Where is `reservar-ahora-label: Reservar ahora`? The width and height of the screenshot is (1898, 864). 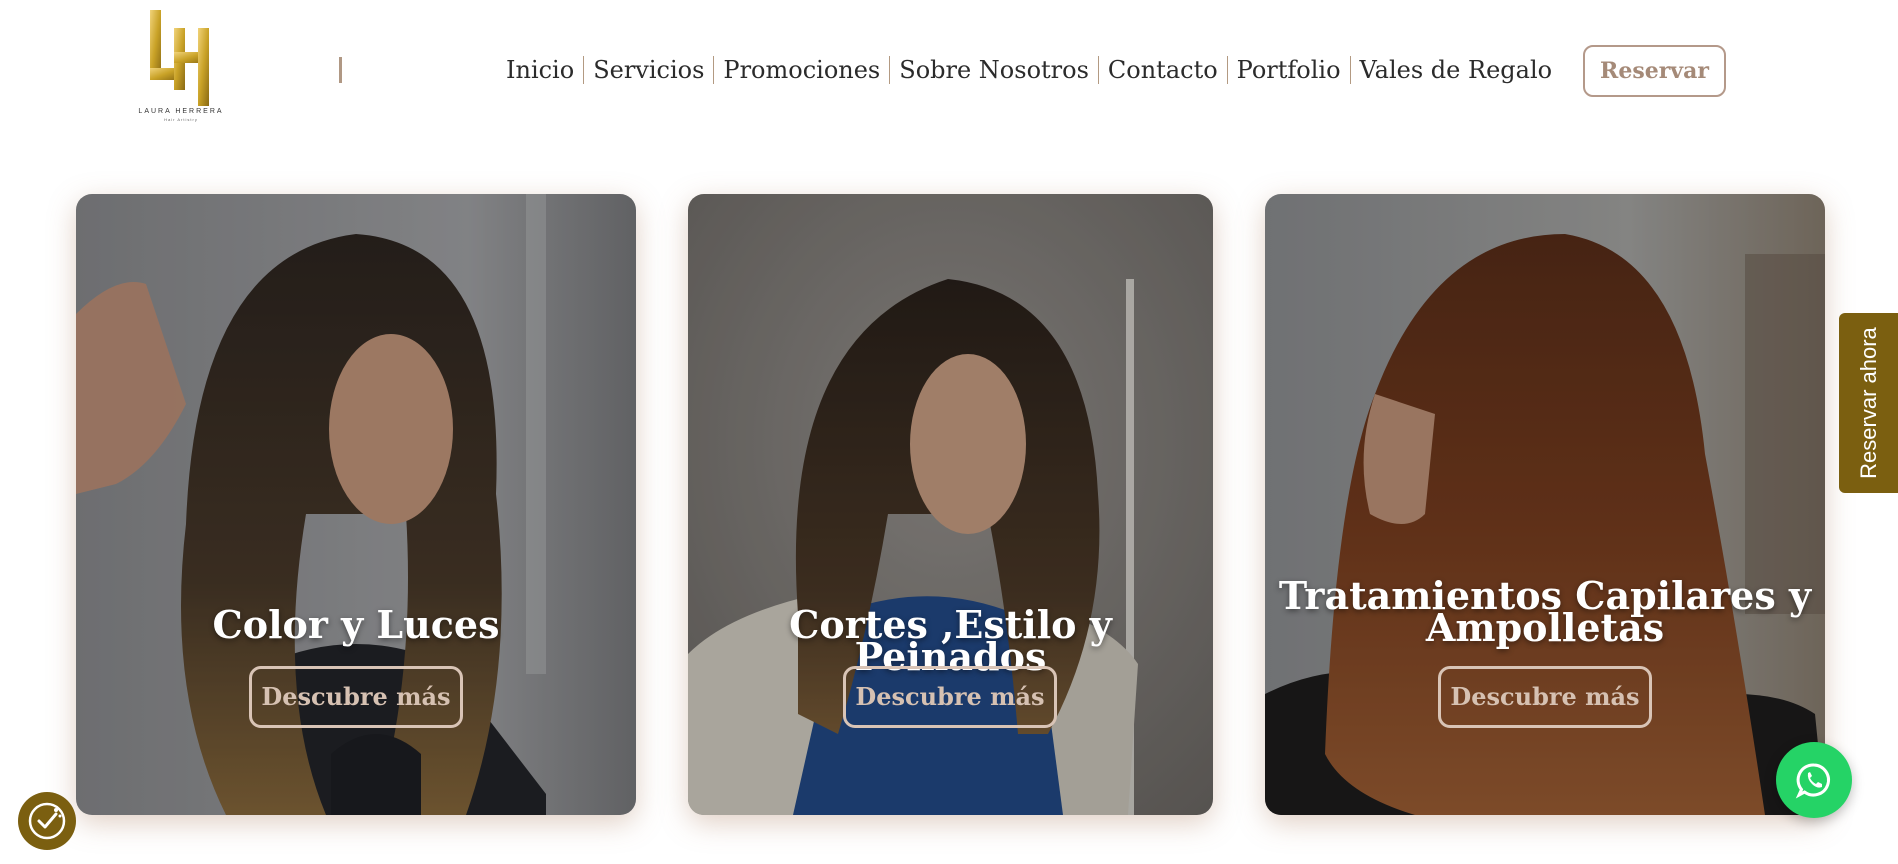 reservar-ahora-label: Reservar ahora is located at coordinates (1868, 403).